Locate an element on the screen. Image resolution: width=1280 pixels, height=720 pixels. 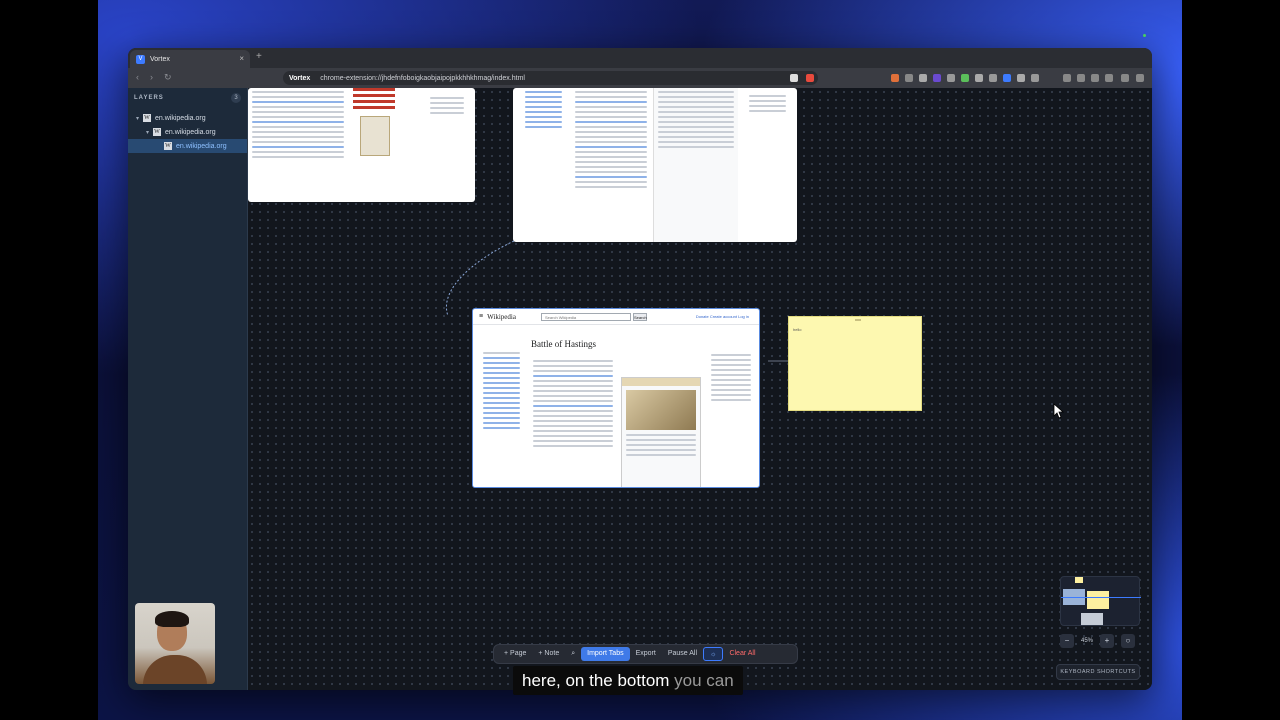
zoom-controls: − 45% + ○ is located at coordinates (1097, 641).